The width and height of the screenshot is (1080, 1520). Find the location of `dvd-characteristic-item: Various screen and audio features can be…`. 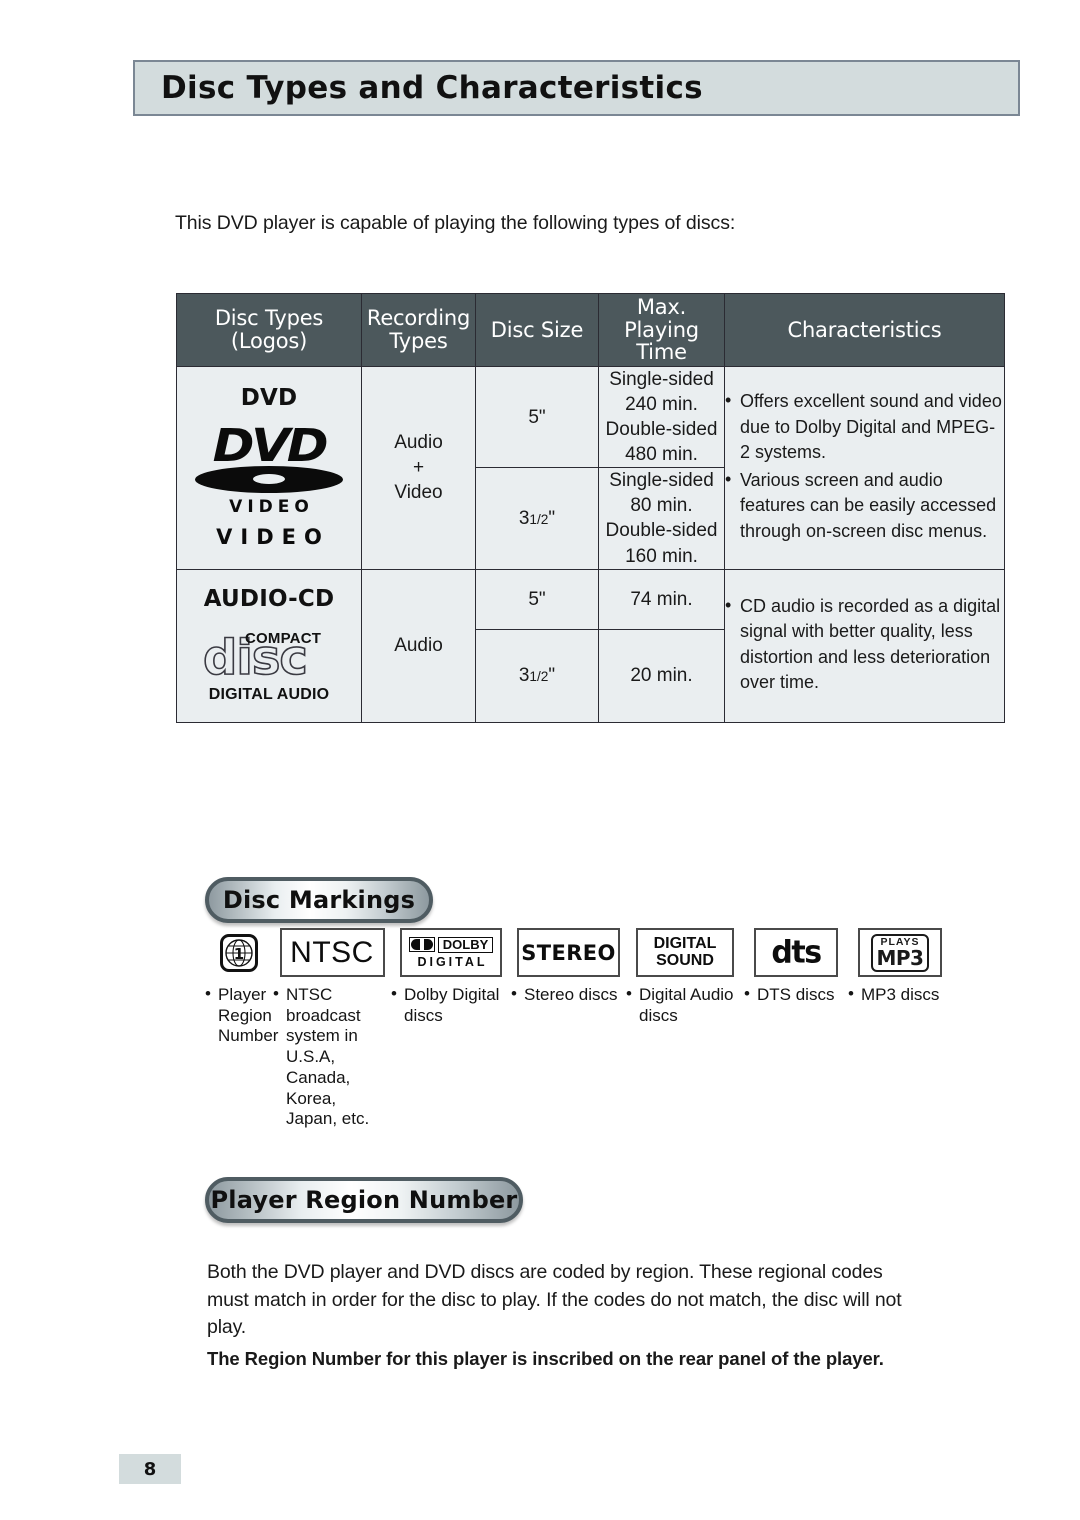

dvd-characteristic-item: Various screen and audio features can be… is located at coordinates (864, 506).